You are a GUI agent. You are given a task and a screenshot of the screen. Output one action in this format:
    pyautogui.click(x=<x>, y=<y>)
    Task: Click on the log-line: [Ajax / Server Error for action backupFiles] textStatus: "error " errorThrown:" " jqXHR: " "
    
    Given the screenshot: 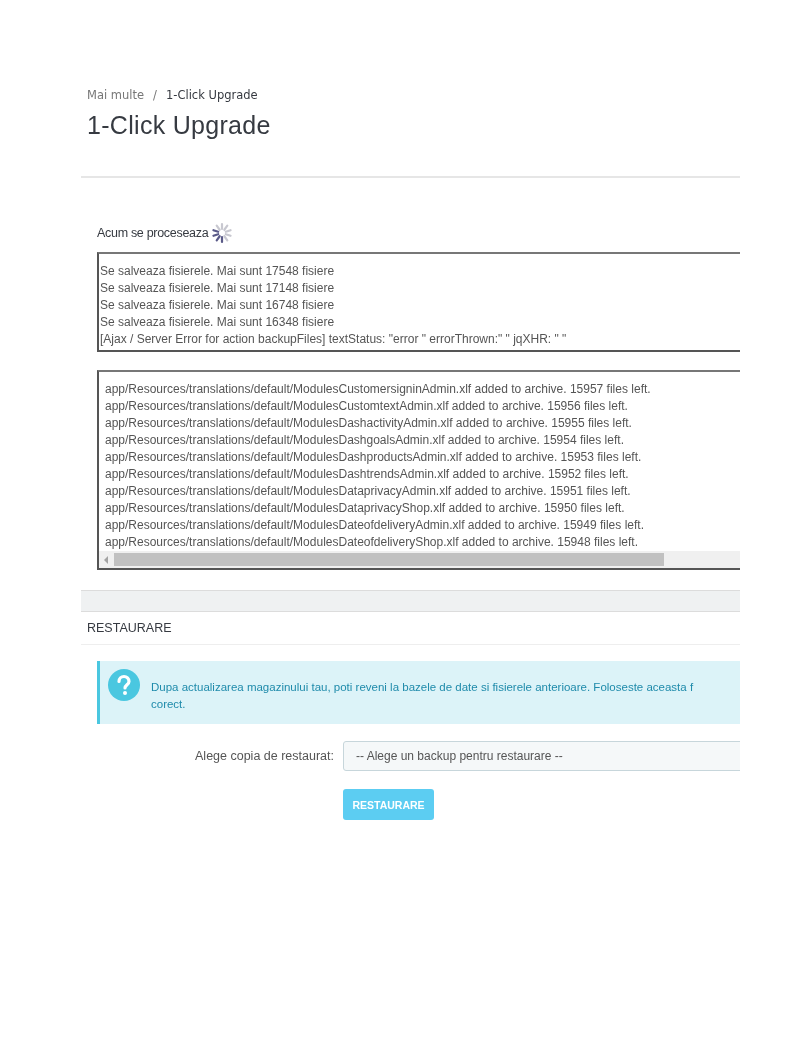 What is the action you would take?
    pyautogui.click(x=334, y=339)
    